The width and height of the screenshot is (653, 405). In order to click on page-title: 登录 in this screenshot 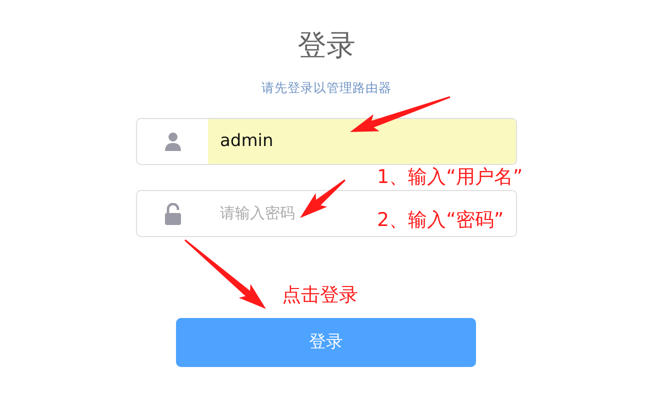, I will do `click(326, 45)`.